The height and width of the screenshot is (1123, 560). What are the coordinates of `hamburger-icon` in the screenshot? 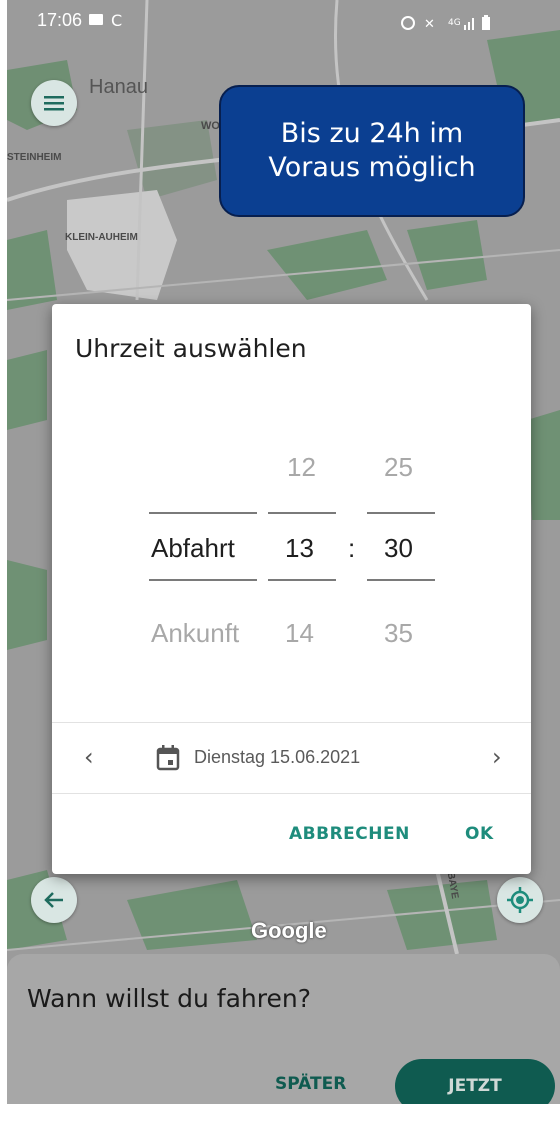 It's located at (54, 103).